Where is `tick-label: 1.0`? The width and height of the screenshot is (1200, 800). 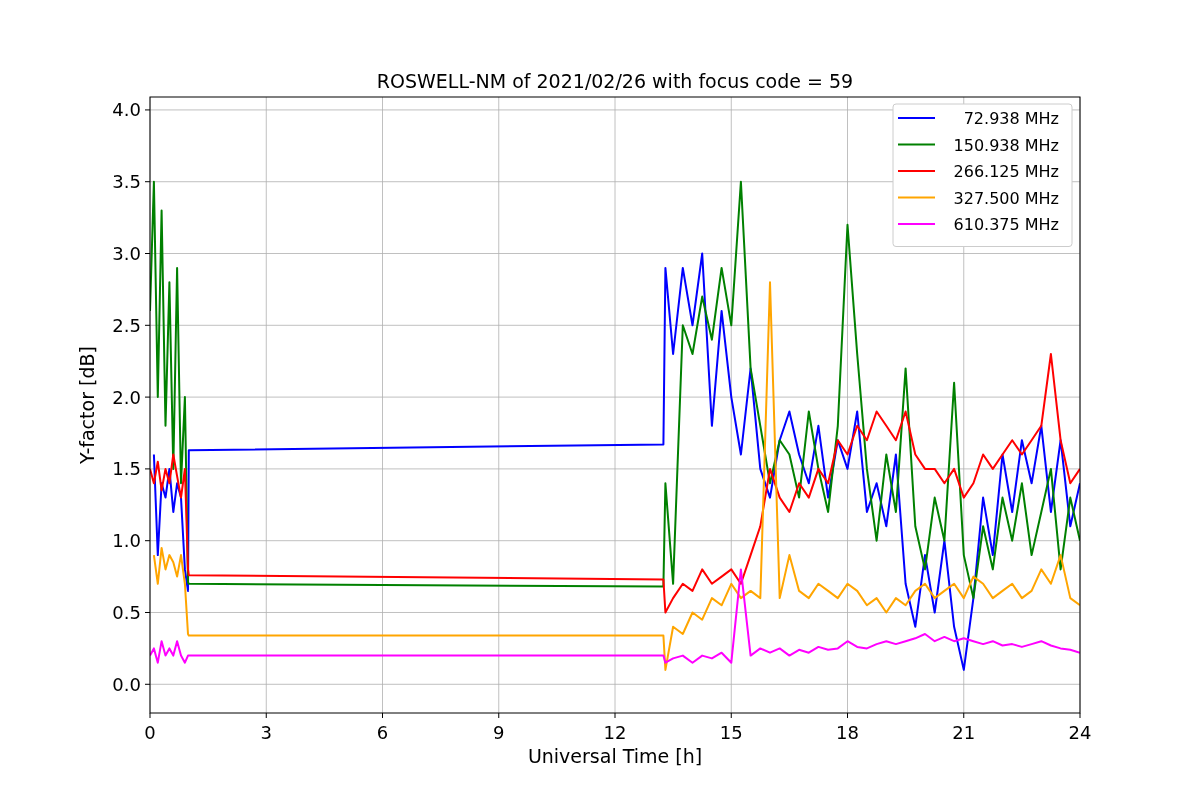 tick-label: 1.0 is located at coordinates (126, 541).